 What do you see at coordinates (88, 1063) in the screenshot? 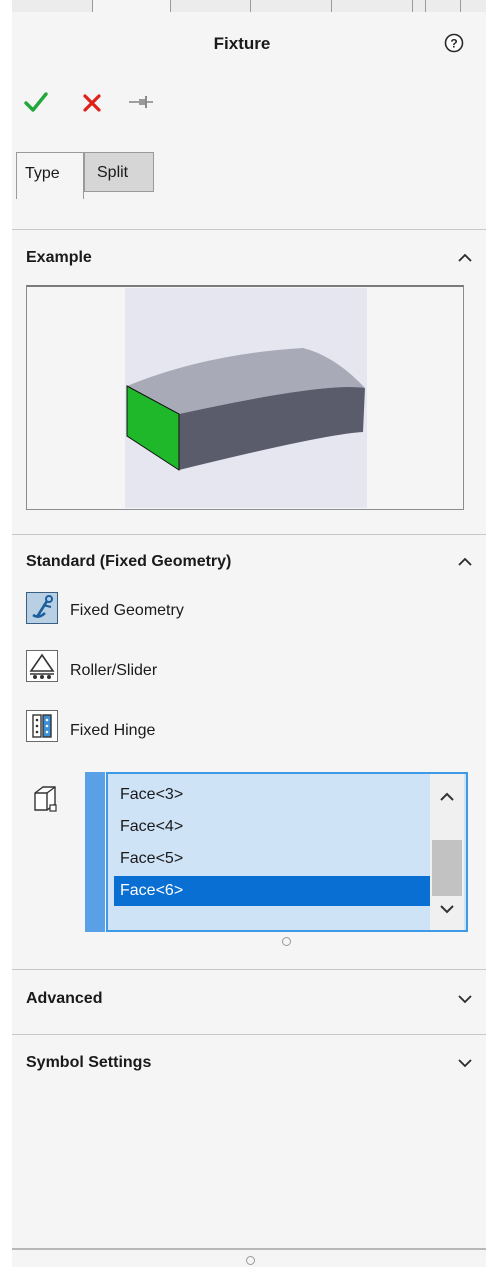
I see `symbol-settings-section-title: Symbol Settings` at bounding box center [88, 1063].